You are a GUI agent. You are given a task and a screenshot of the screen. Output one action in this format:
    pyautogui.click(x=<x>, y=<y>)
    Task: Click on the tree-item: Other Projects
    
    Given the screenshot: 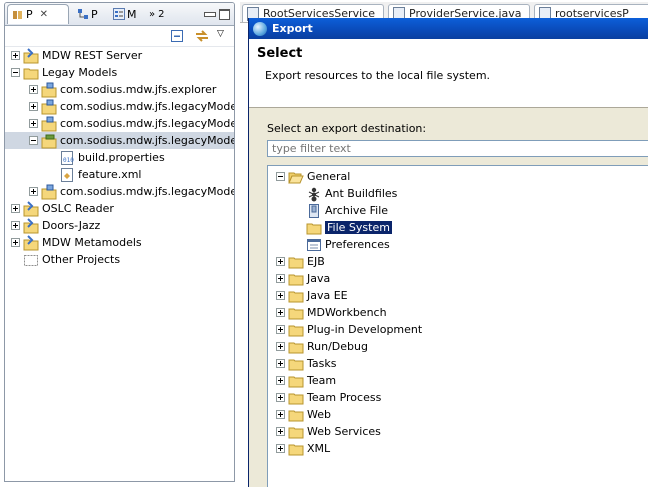 What is the action you would take?
    pyautogui.click(x=62, y=259)
    